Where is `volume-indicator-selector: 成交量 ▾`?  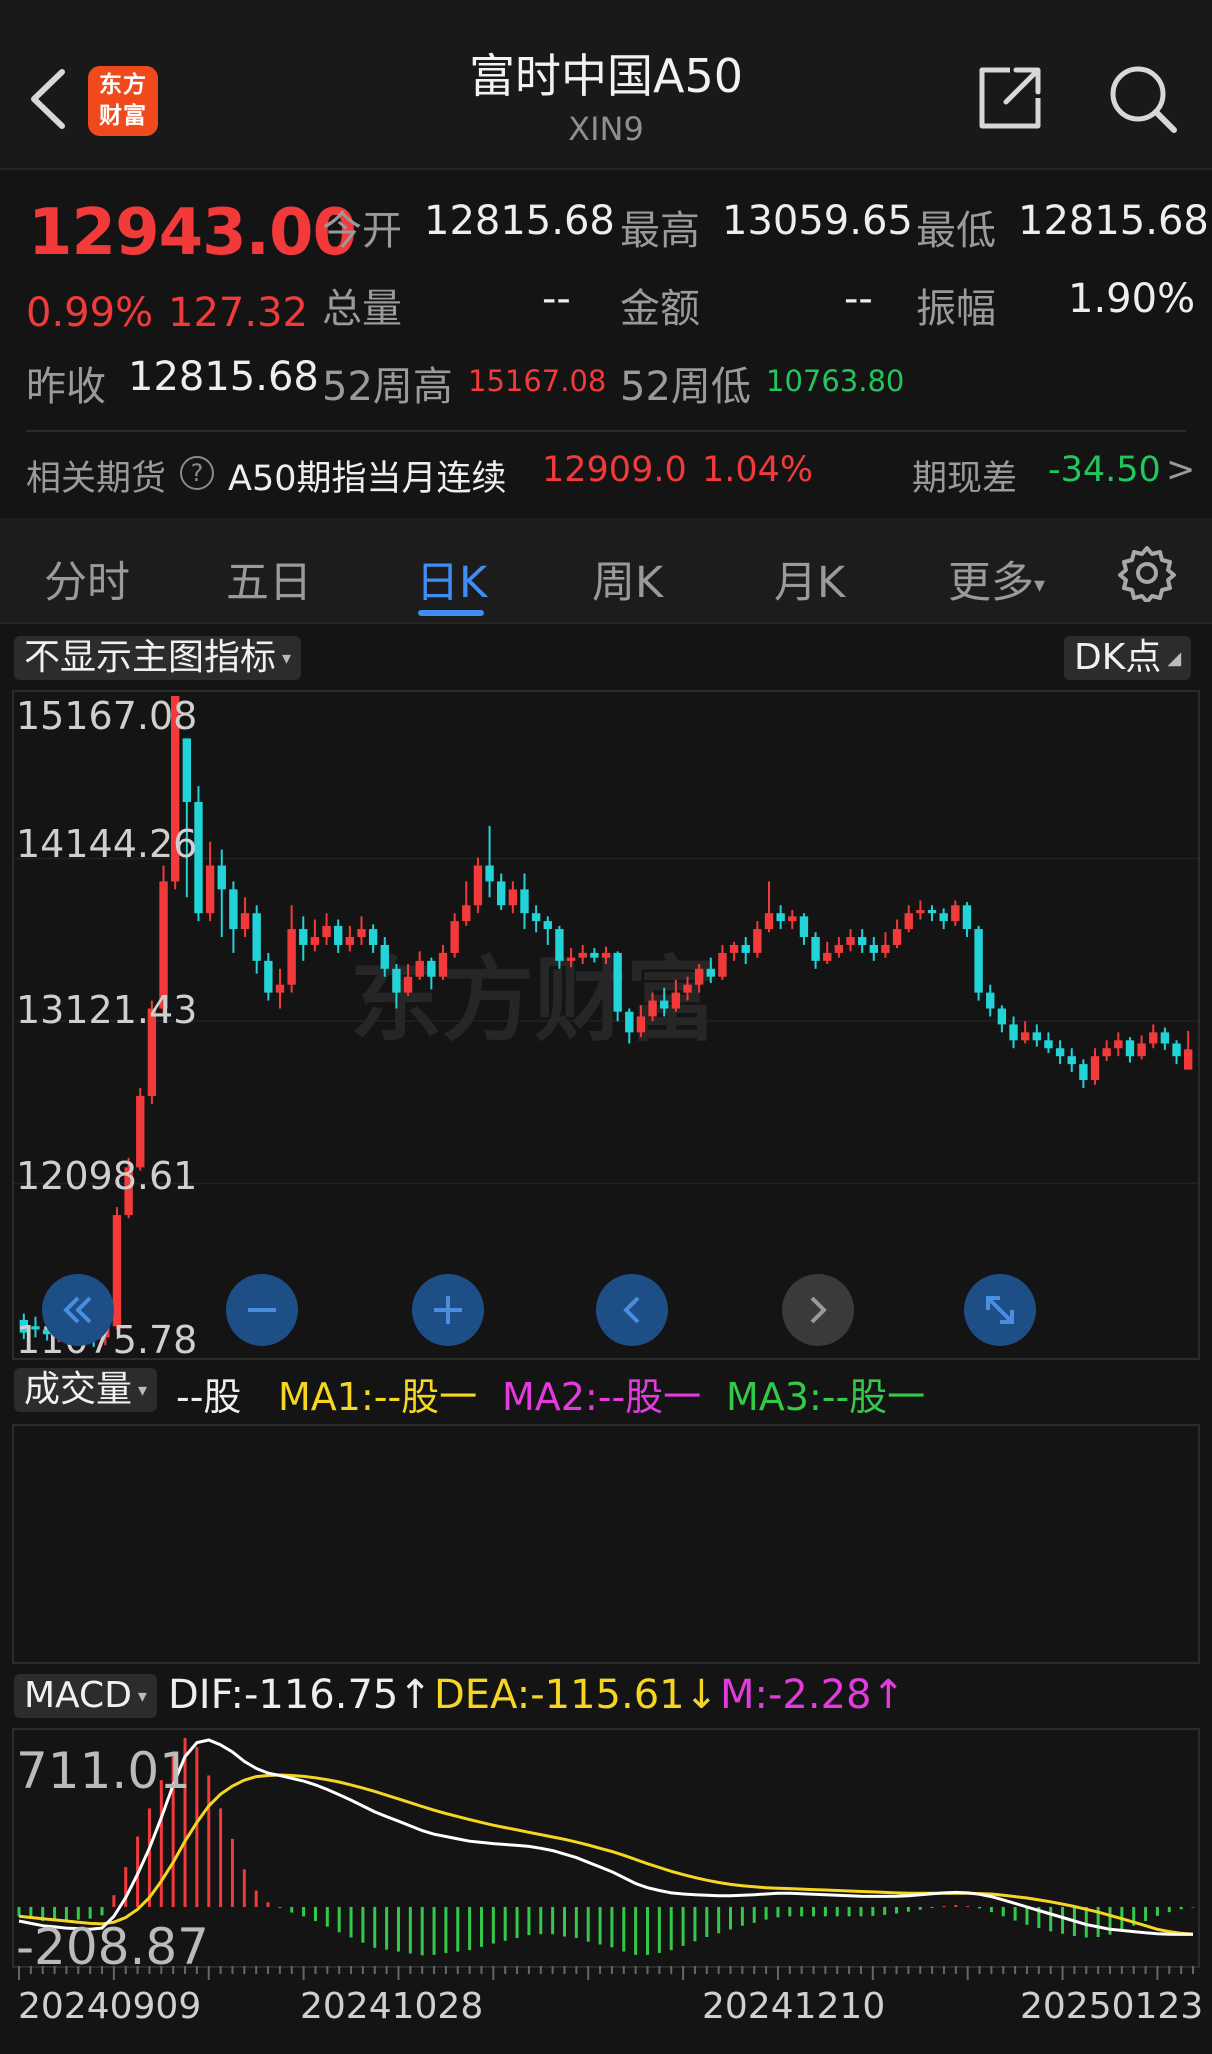 volume-indicator-selector: 成交量 ▾ is located at coordinates (86, 1390).